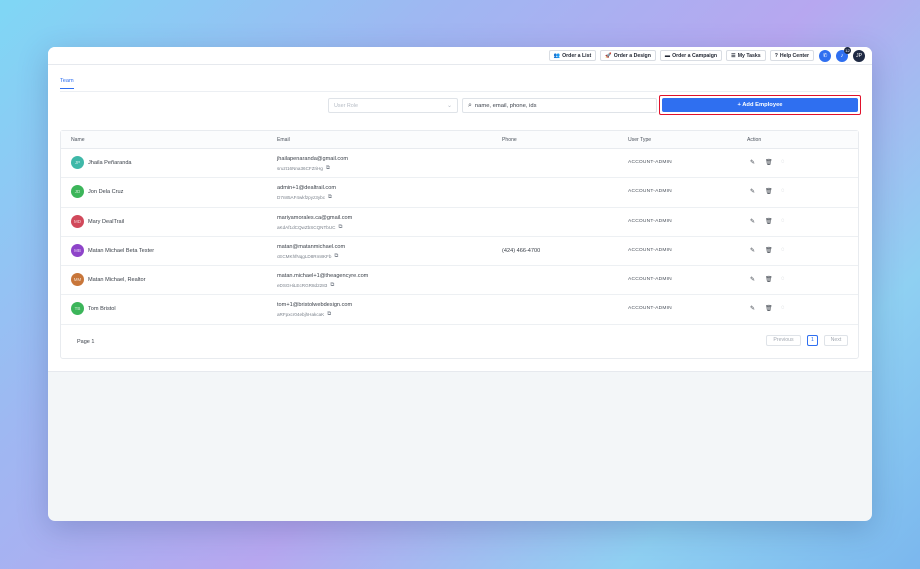  I want to click on employee-email: matan.michael+1@theagencyre.com, so click(323, 276).